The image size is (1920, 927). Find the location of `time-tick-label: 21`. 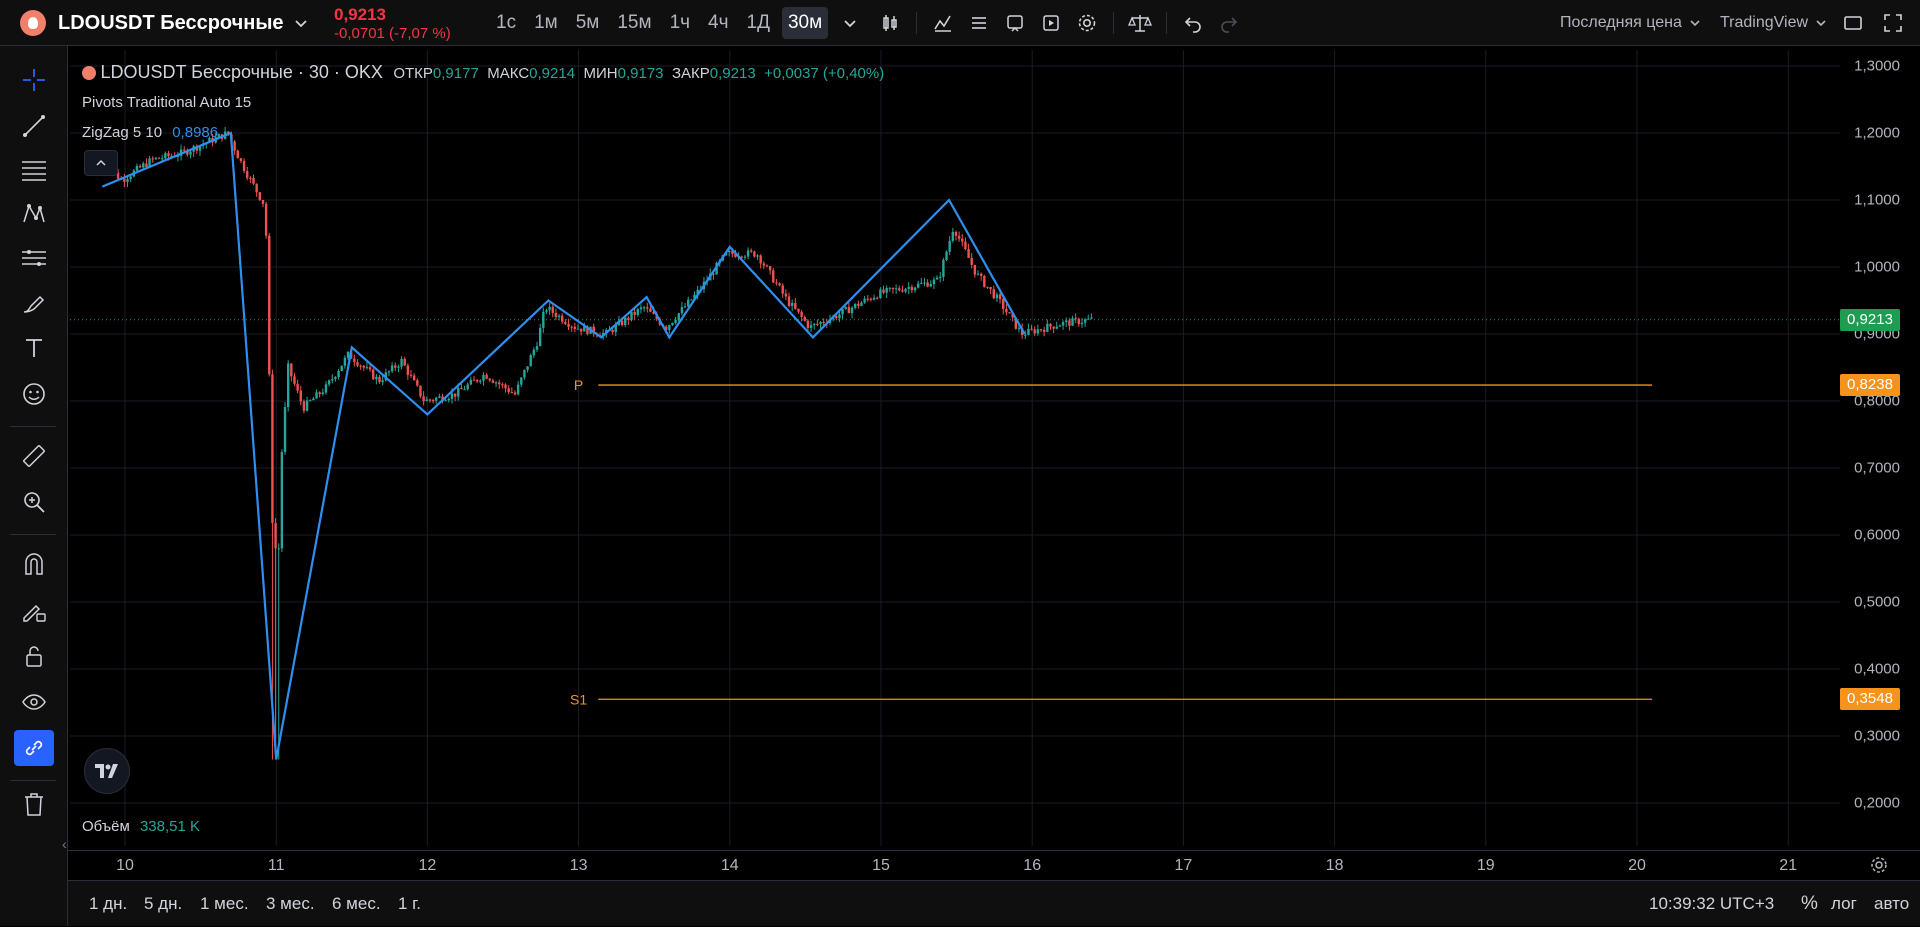

time-tick-label: 21 is located at coordinates (1788, 865).